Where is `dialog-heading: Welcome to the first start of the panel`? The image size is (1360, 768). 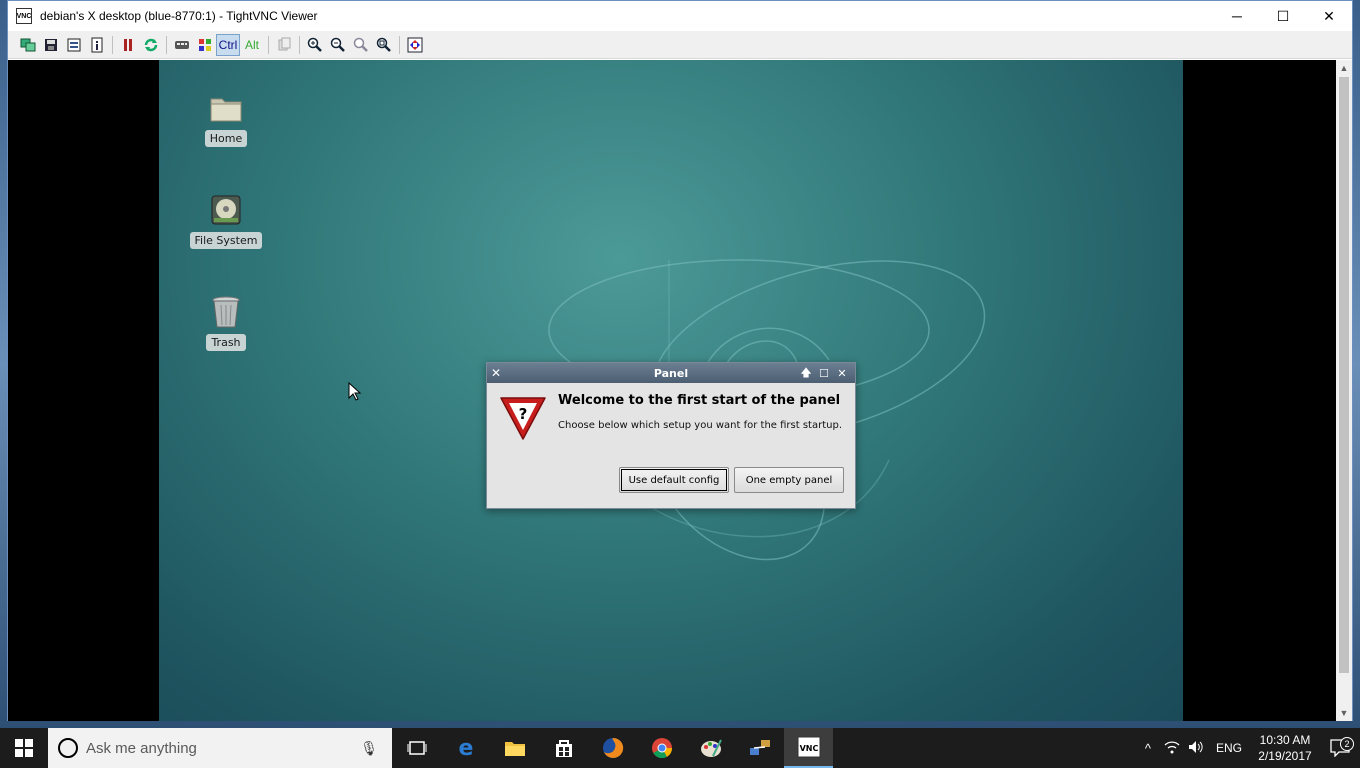 dialog-heading: Welcome to the first start of the panel is located at coordinates (699, 400).